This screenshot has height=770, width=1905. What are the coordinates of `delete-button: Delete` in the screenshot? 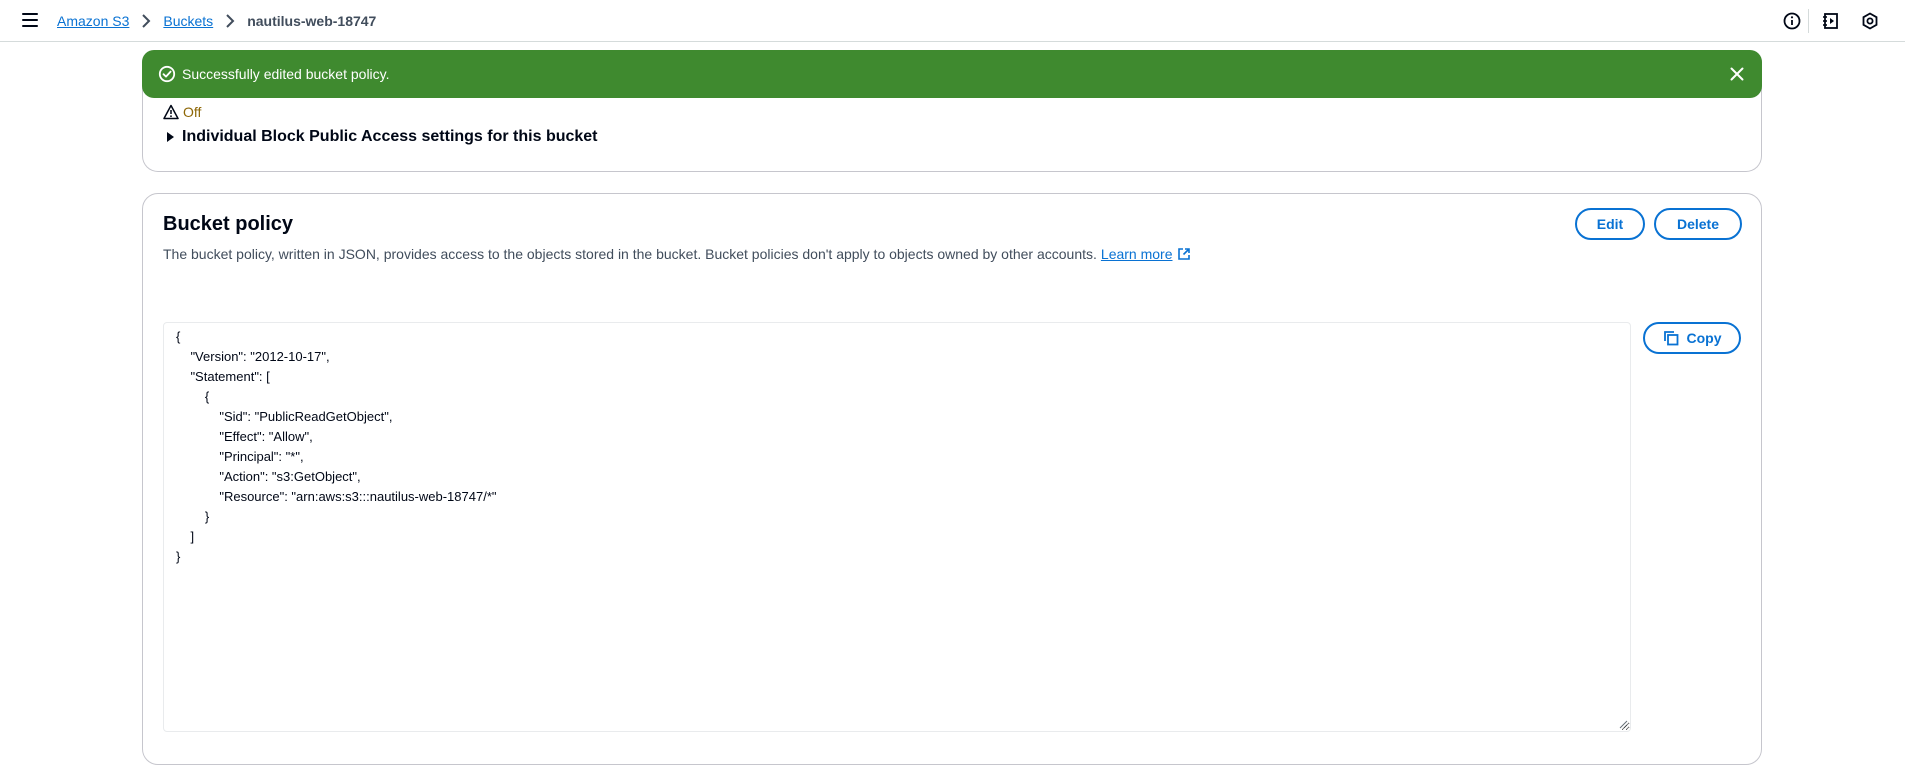 It's located at (1698, 224).